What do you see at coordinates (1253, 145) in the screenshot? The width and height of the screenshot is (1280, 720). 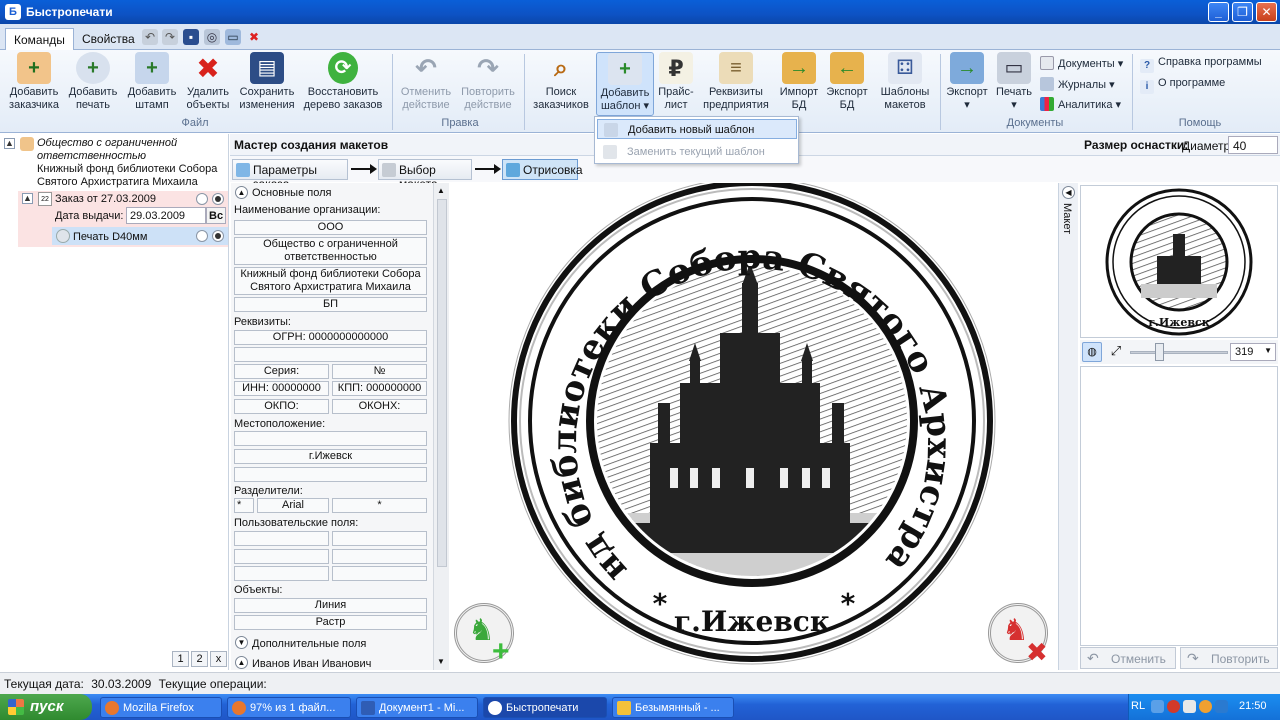 I see `diameter-input: 40` at bounding box center [1253, 145].